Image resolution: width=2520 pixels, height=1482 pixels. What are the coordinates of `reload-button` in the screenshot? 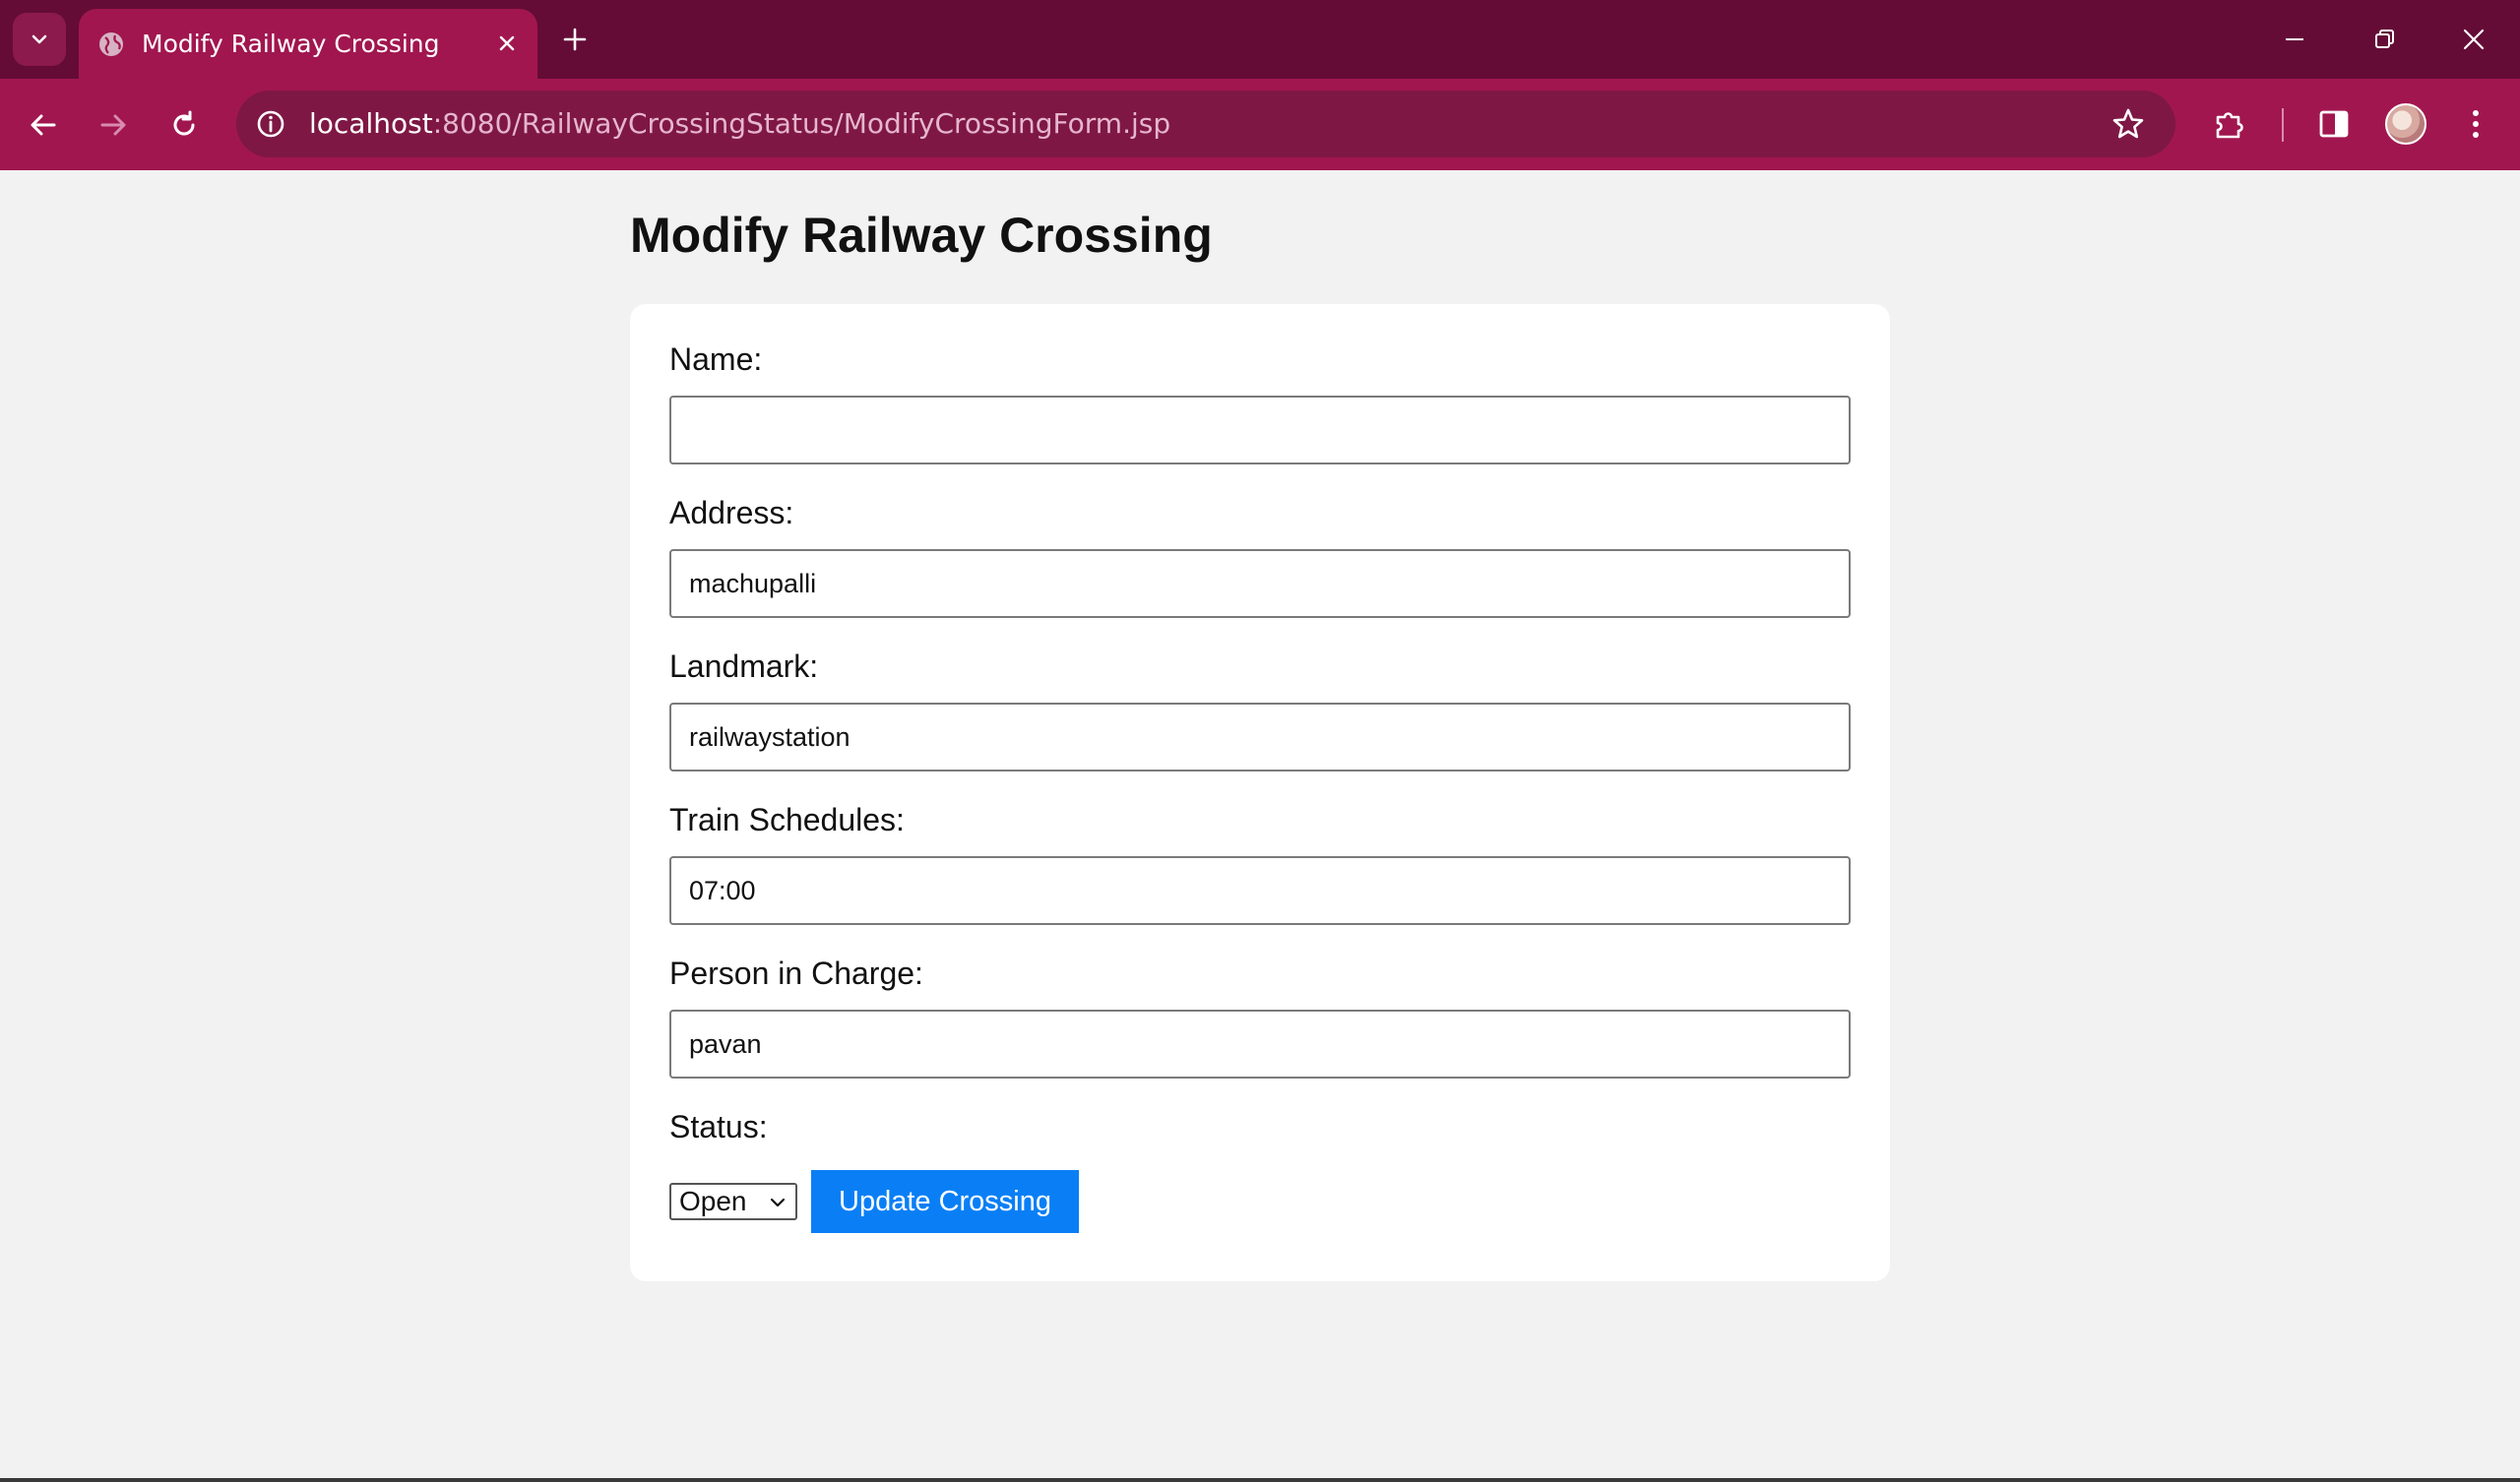 It's located at (184, 125).